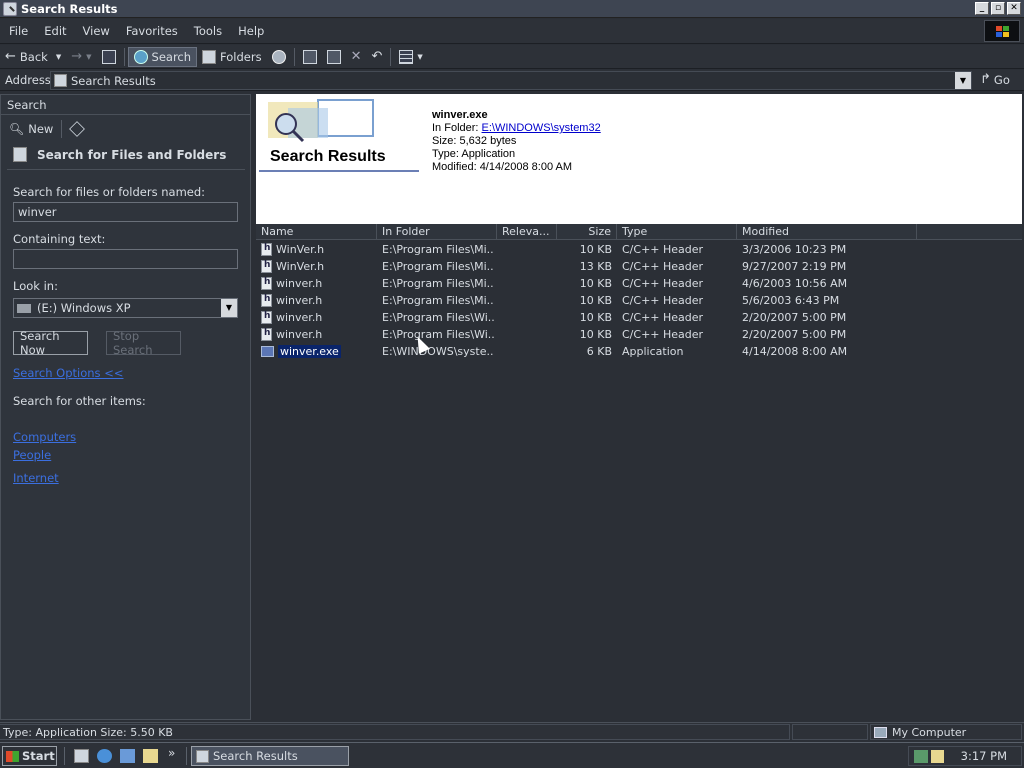 The image size is (1024, 768). What do you see at coordinates (32, 455) in the screenshot?
I see `people-link: People` at bounding box center [32, 455].